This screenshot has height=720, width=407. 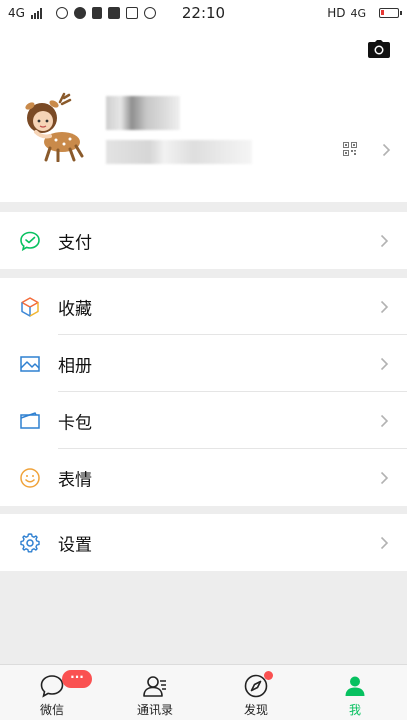 What do you see at coordinates (52, 692) in the screenshot?
I see `tab-chats: 微信 ···` at bounding box center [52, 692].